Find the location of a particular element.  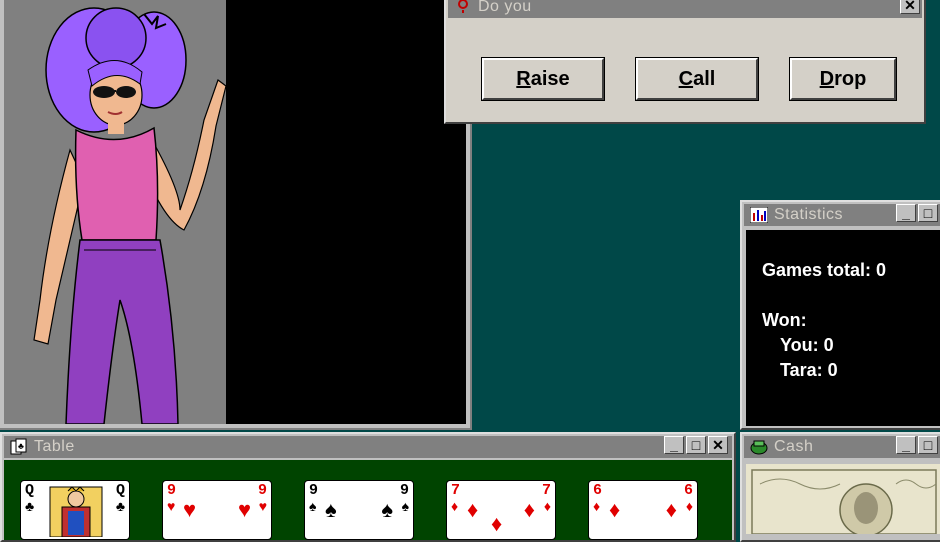

table-title: Table is located at coordinates (54, 446).